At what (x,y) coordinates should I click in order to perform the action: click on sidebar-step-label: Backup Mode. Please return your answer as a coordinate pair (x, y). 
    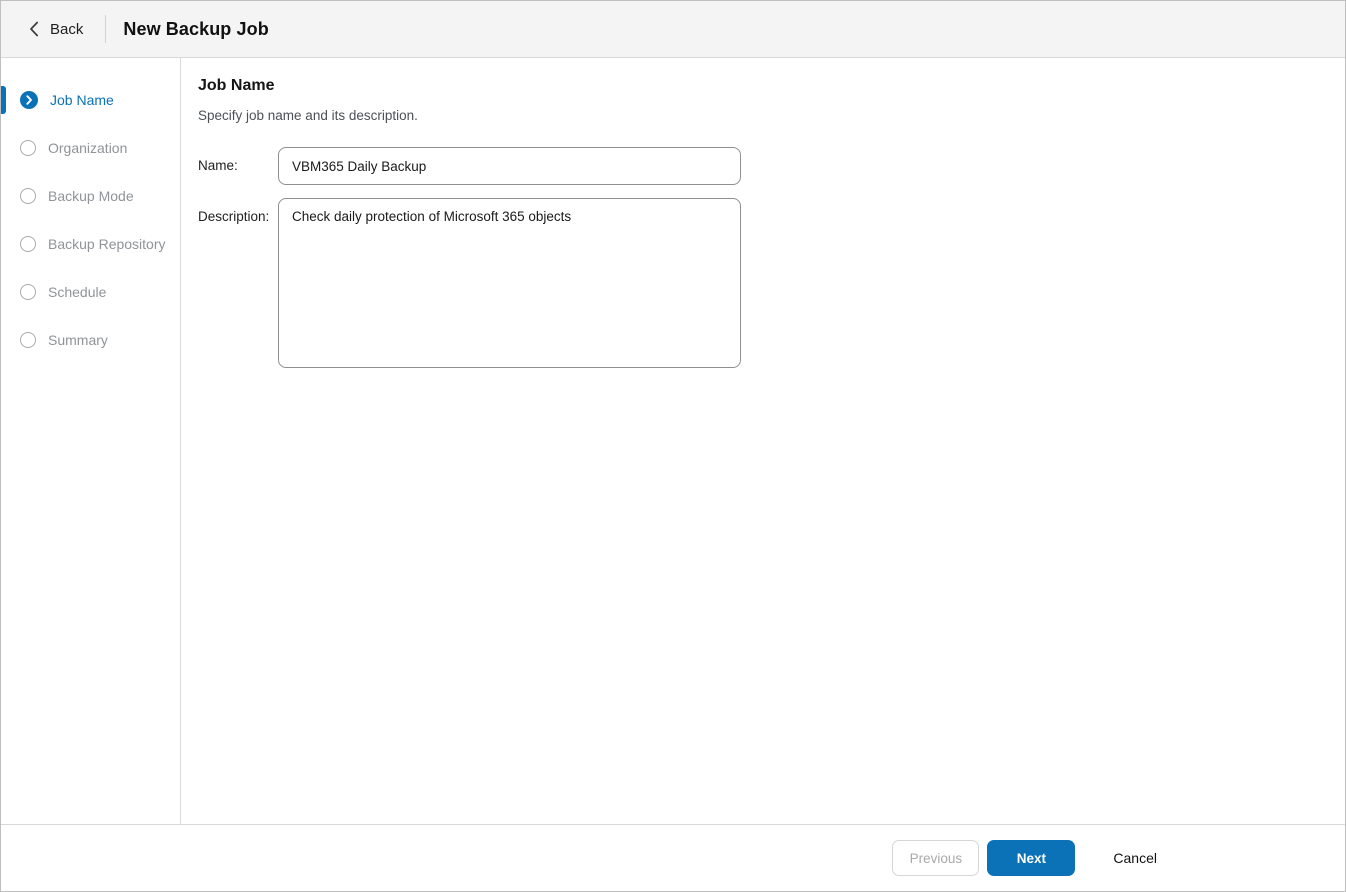
    Looking at the image, I should click on (91, 196).